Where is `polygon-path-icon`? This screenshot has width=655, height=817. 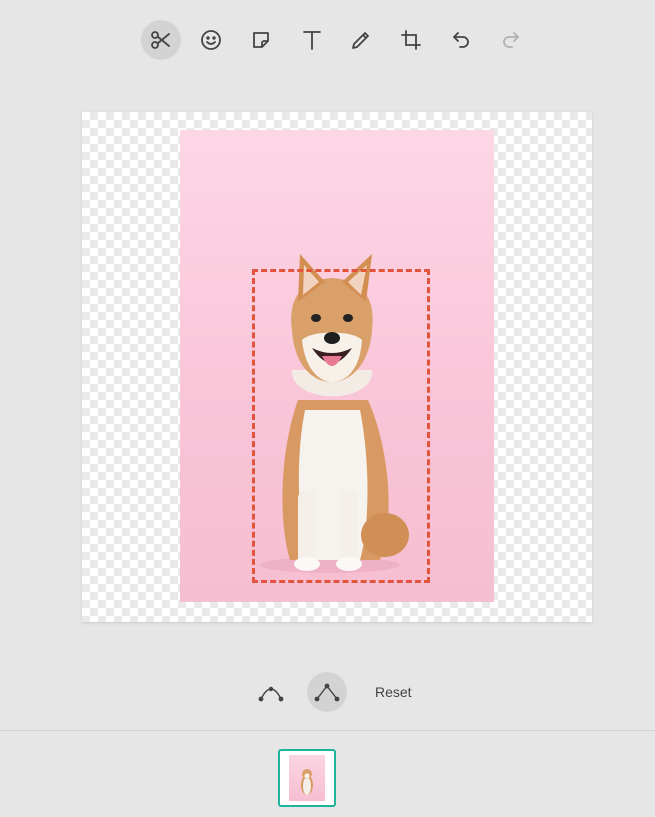
polygon-path-icon is located at coordinates (327, 692).